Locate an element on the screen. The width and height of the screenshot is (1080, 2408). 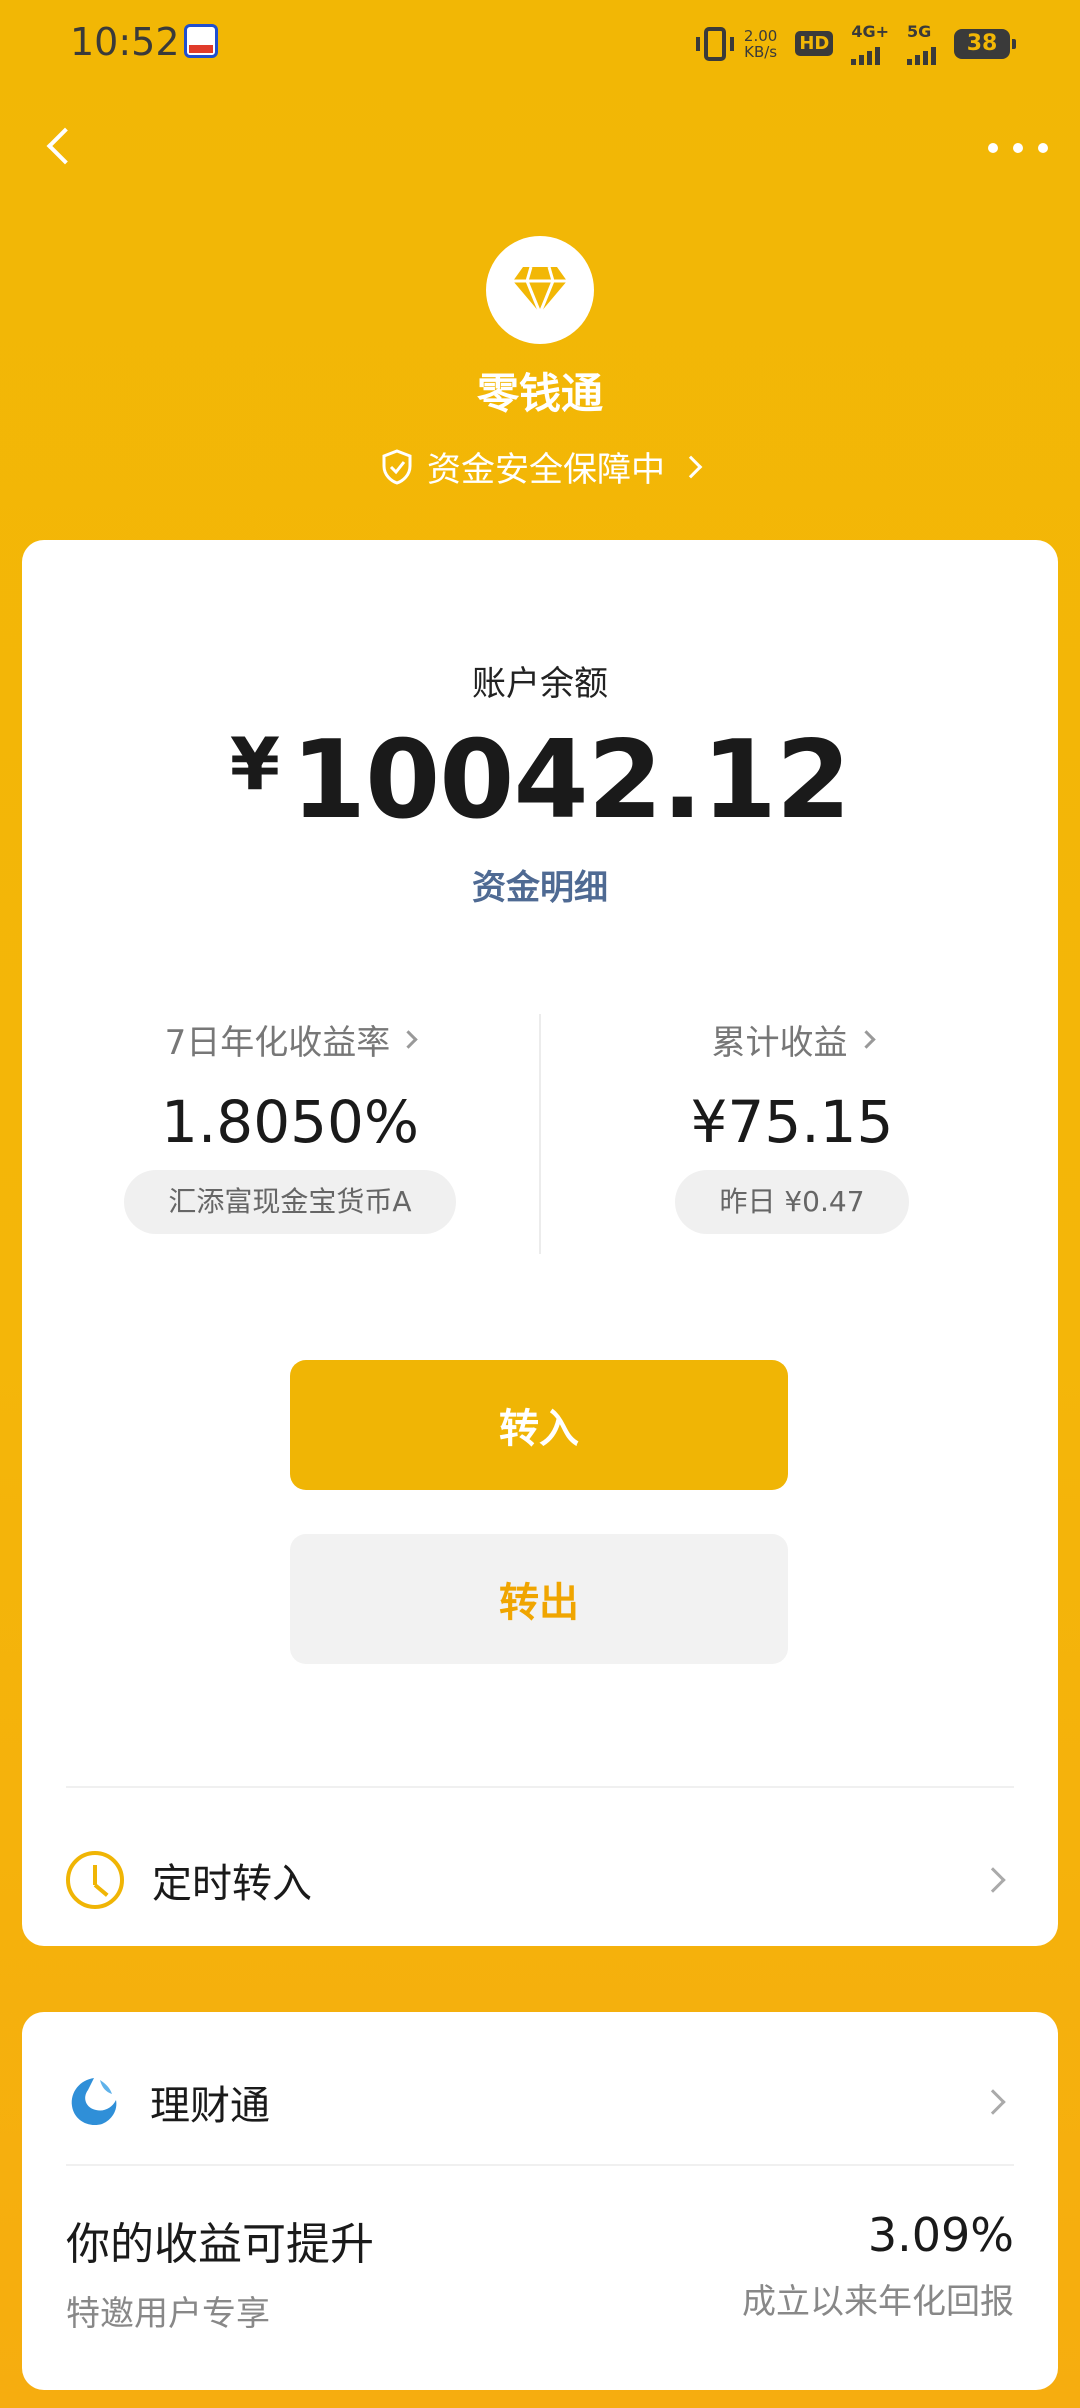
yield-value: 1.8050% is located at coordinates (290, 1122).